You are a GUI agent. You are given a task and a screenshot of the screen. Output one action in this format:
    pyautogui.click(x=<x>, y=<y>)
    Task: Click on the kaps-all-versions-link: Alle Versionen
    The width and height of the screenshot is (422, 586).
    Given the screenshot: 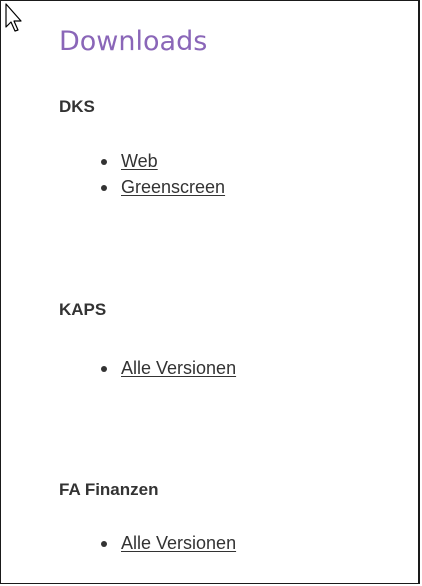 What is the action you would take?
    pyautogui.click(x=178, y=368)
    